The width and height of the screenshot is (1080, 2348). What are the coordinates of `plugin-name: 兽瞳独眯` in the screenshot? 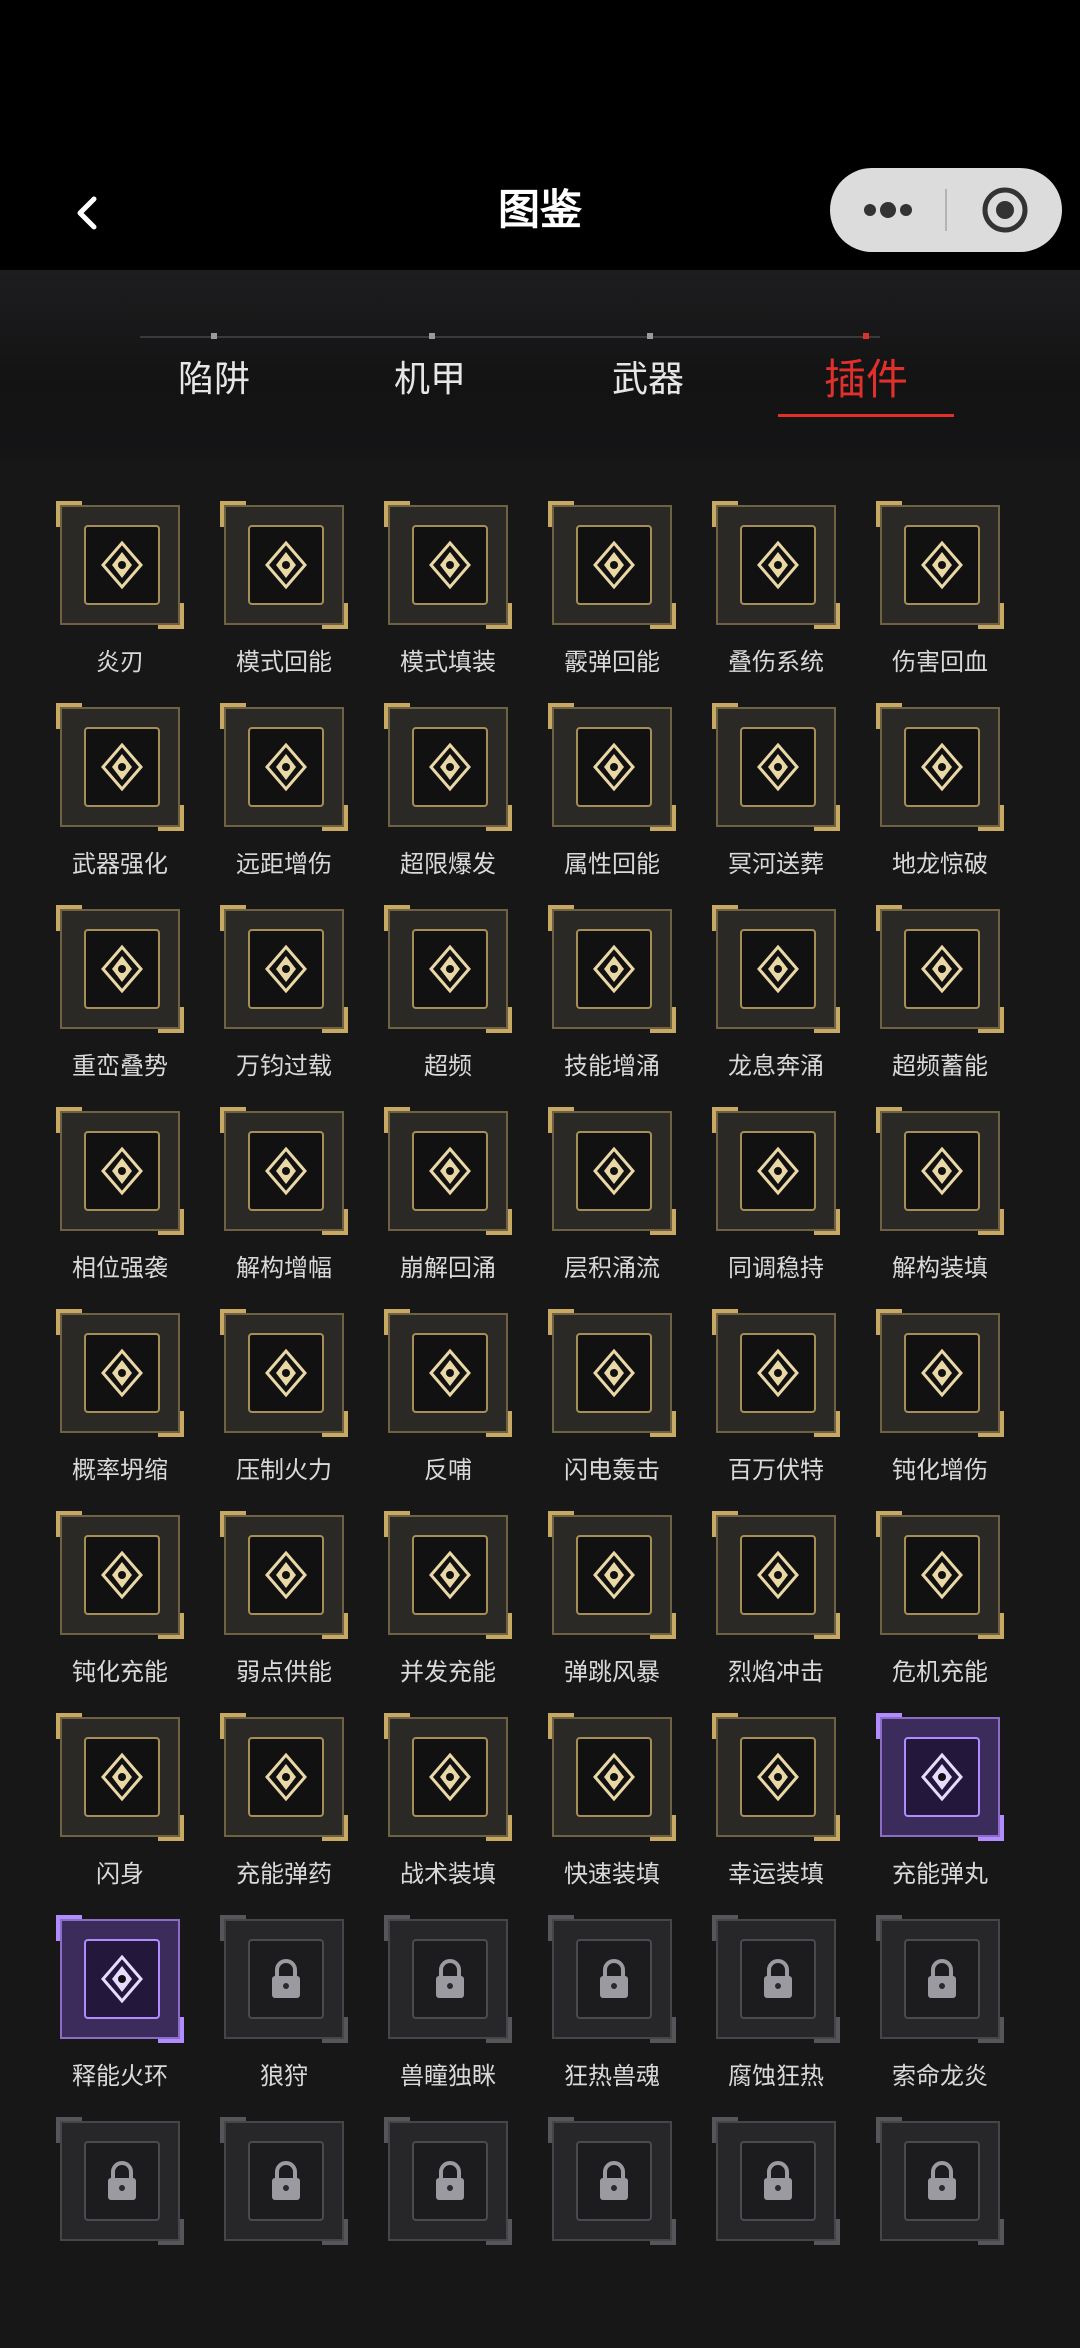 It's located at (448, 2076).